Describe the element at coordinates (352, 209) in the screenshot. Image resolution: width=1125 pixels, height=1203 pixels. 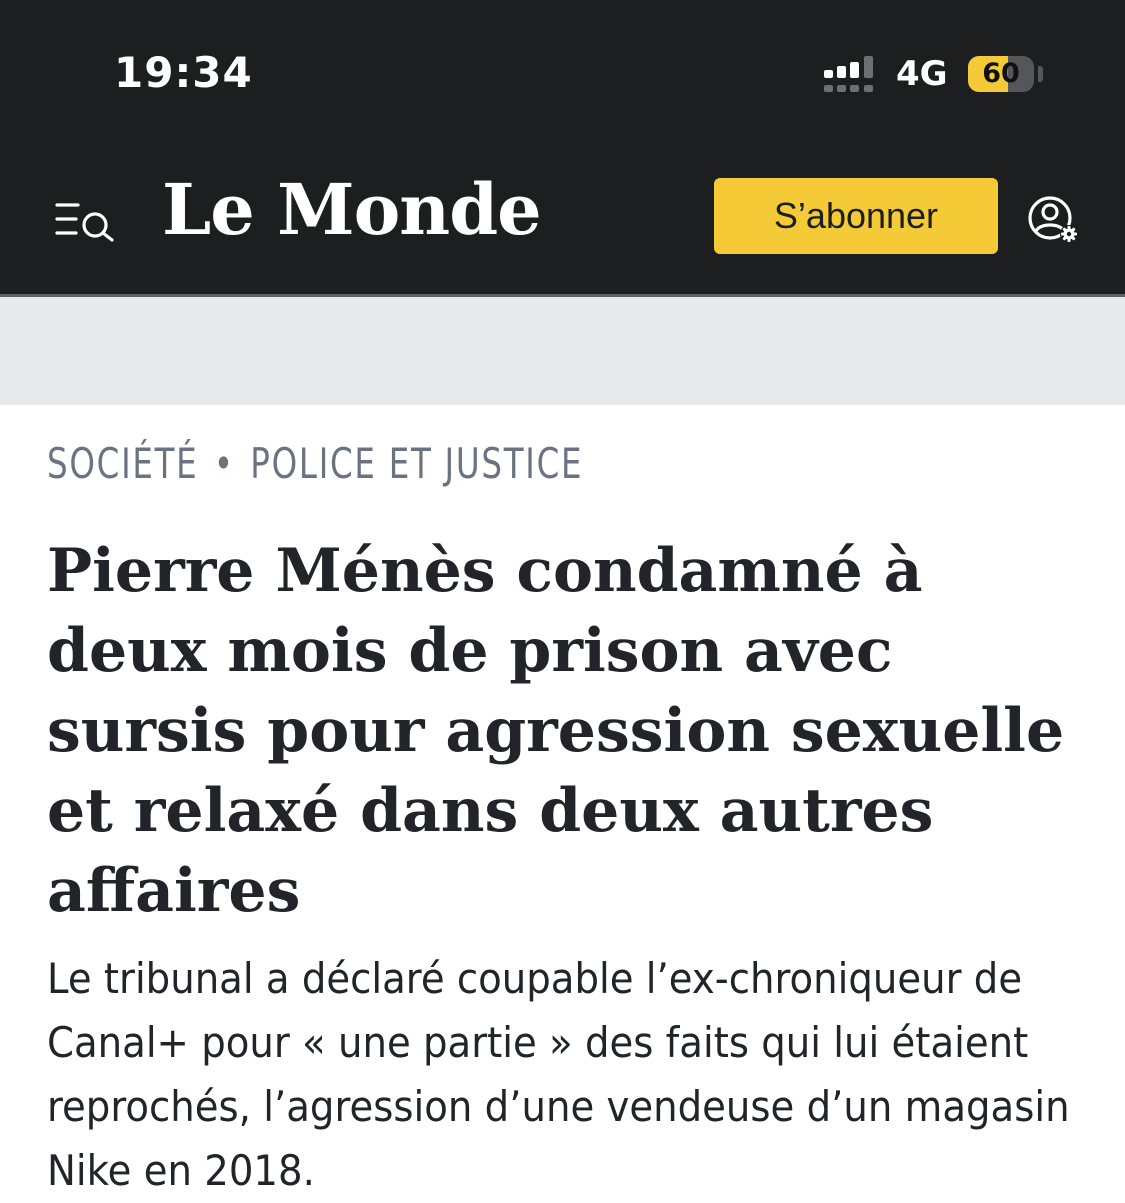
I see `le-monde-logo: Le Monde` at that location.